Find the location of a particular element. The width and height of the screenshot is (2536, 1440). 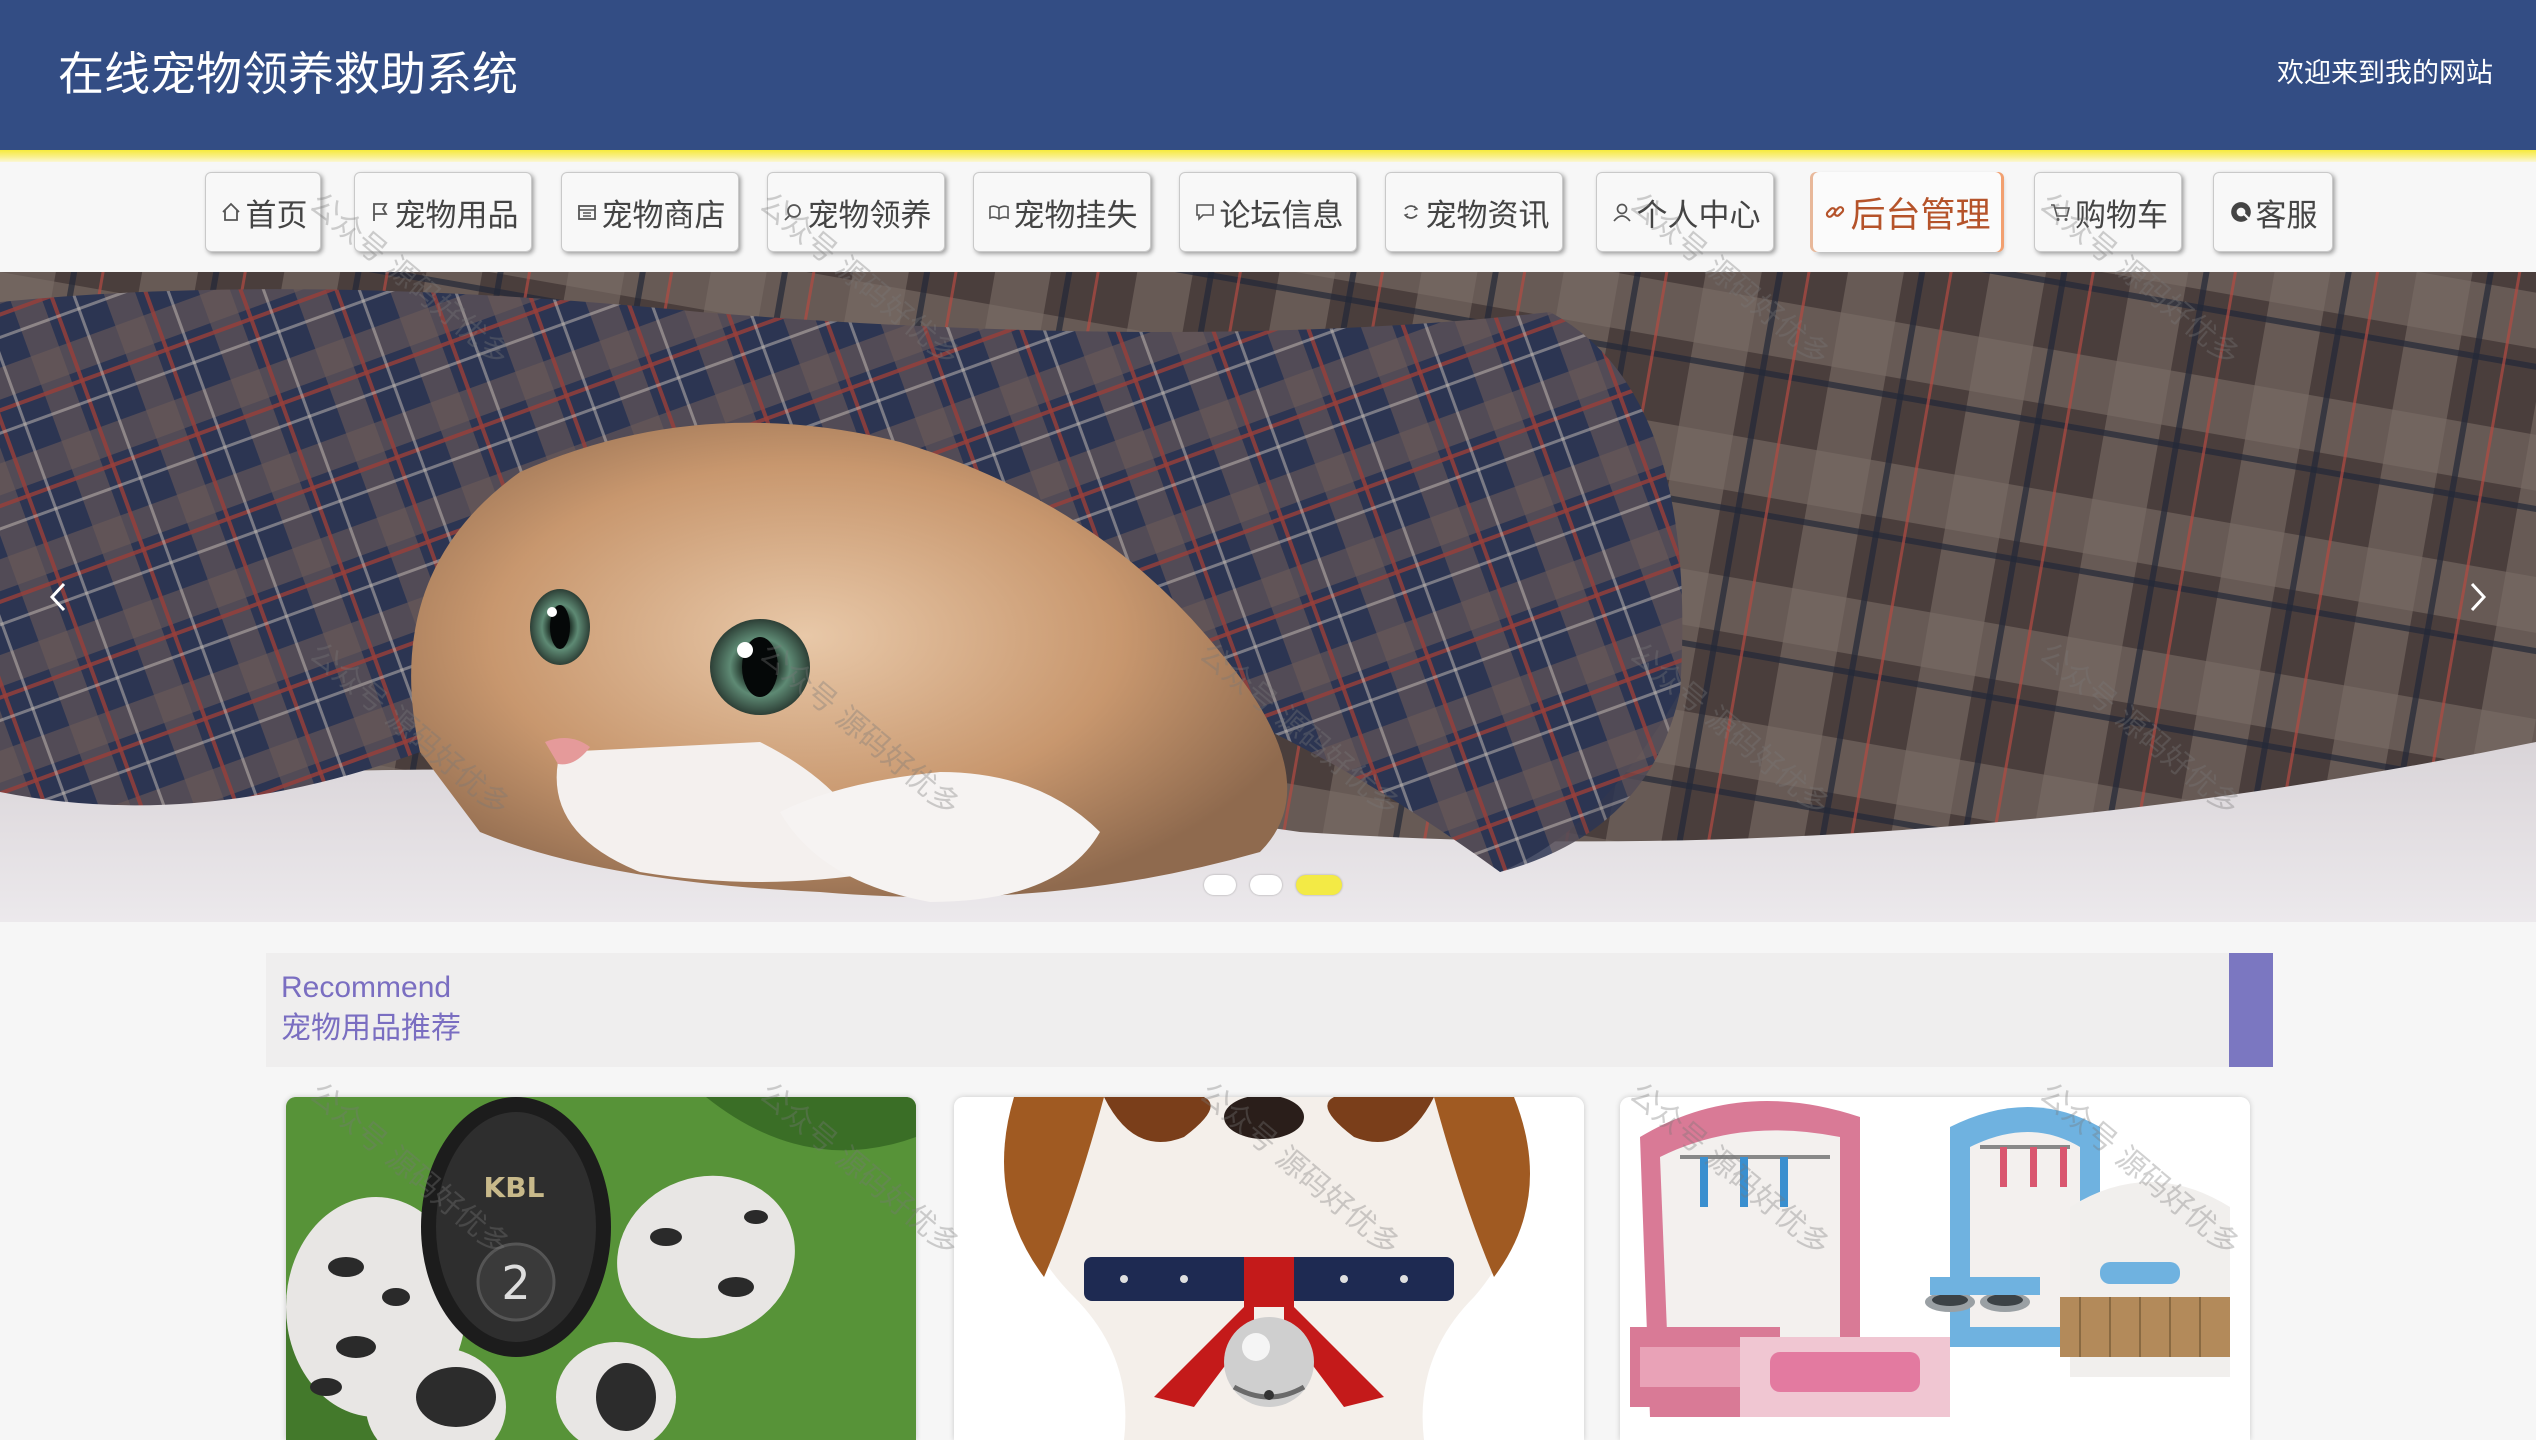

nav-item-pet-lost: 宠物挂失 is located at coordinates (1062, 212).